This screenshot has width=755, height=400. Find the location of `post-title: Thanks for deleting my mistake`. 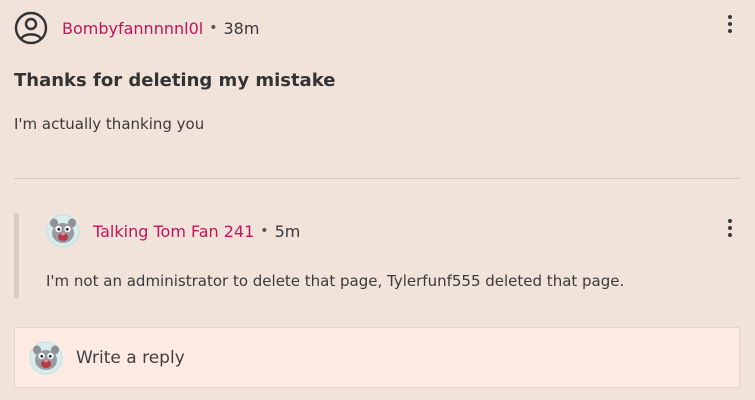

post-title: Thanks for deleting my mistake is located at coordinates (175, 80).